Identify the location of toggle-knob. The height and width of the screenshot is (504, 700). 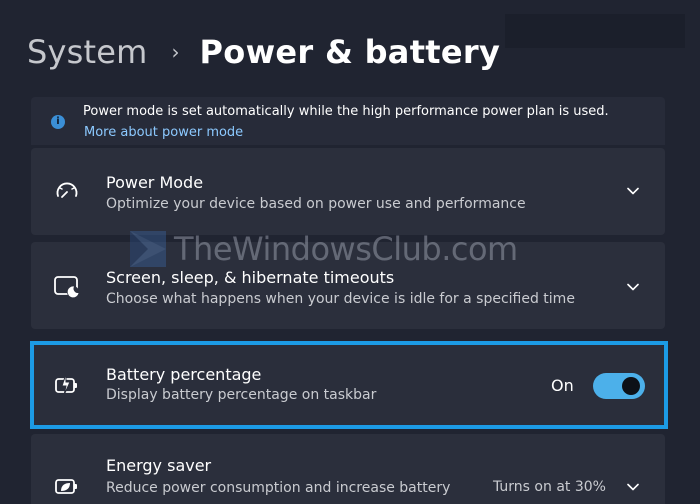
(631, 386).